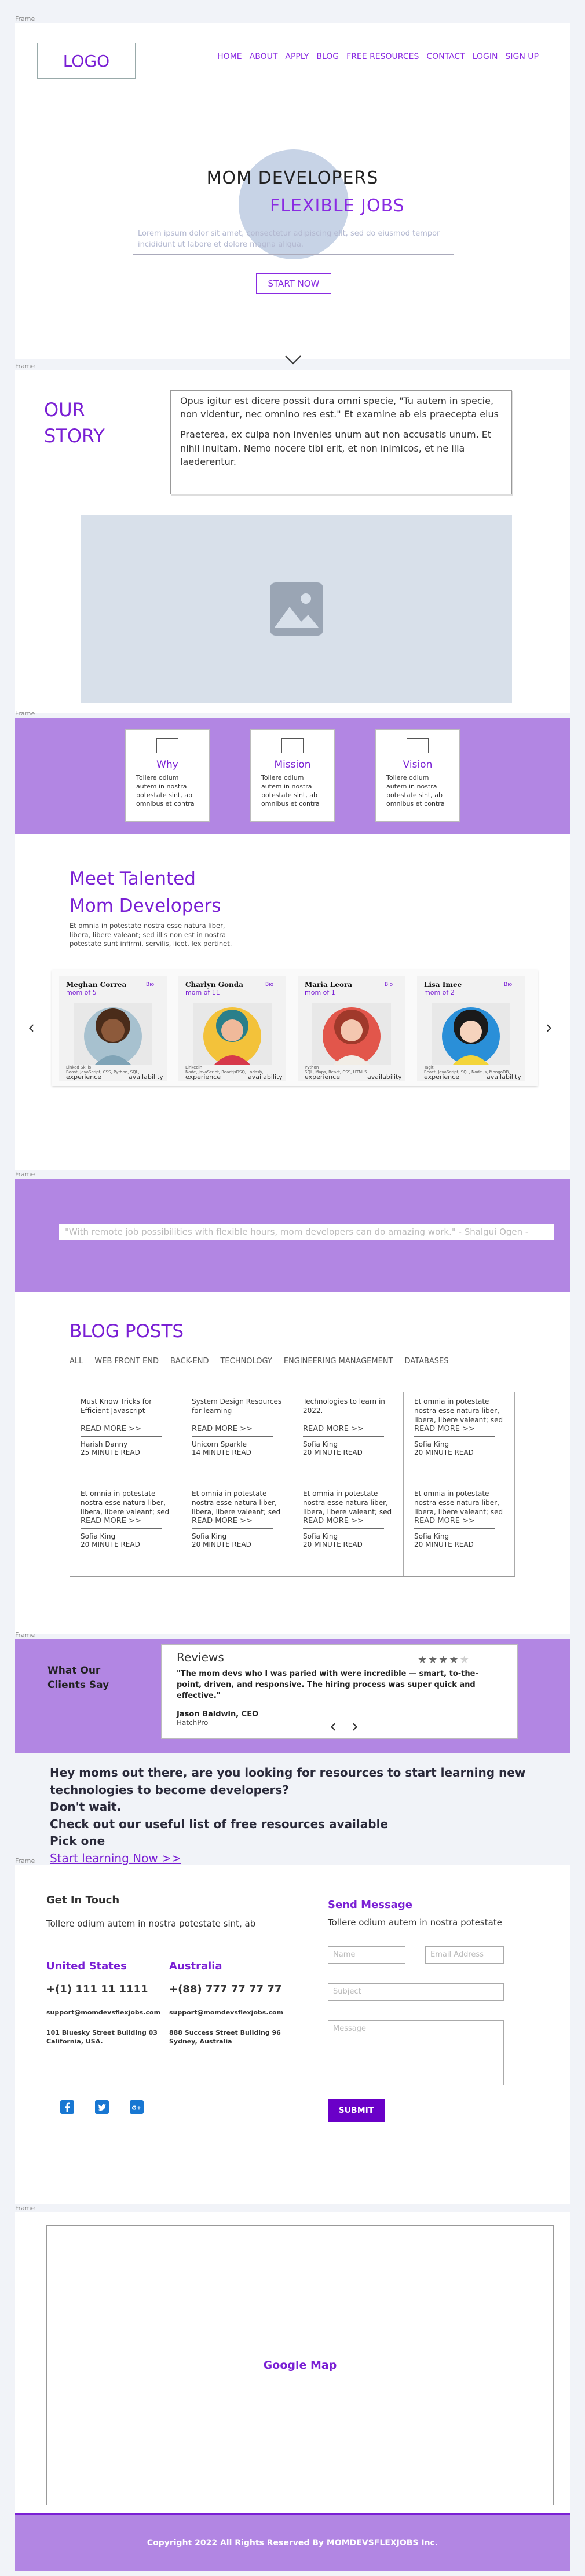  I want to click on nav-login: LOGIN, so click(485, 56).